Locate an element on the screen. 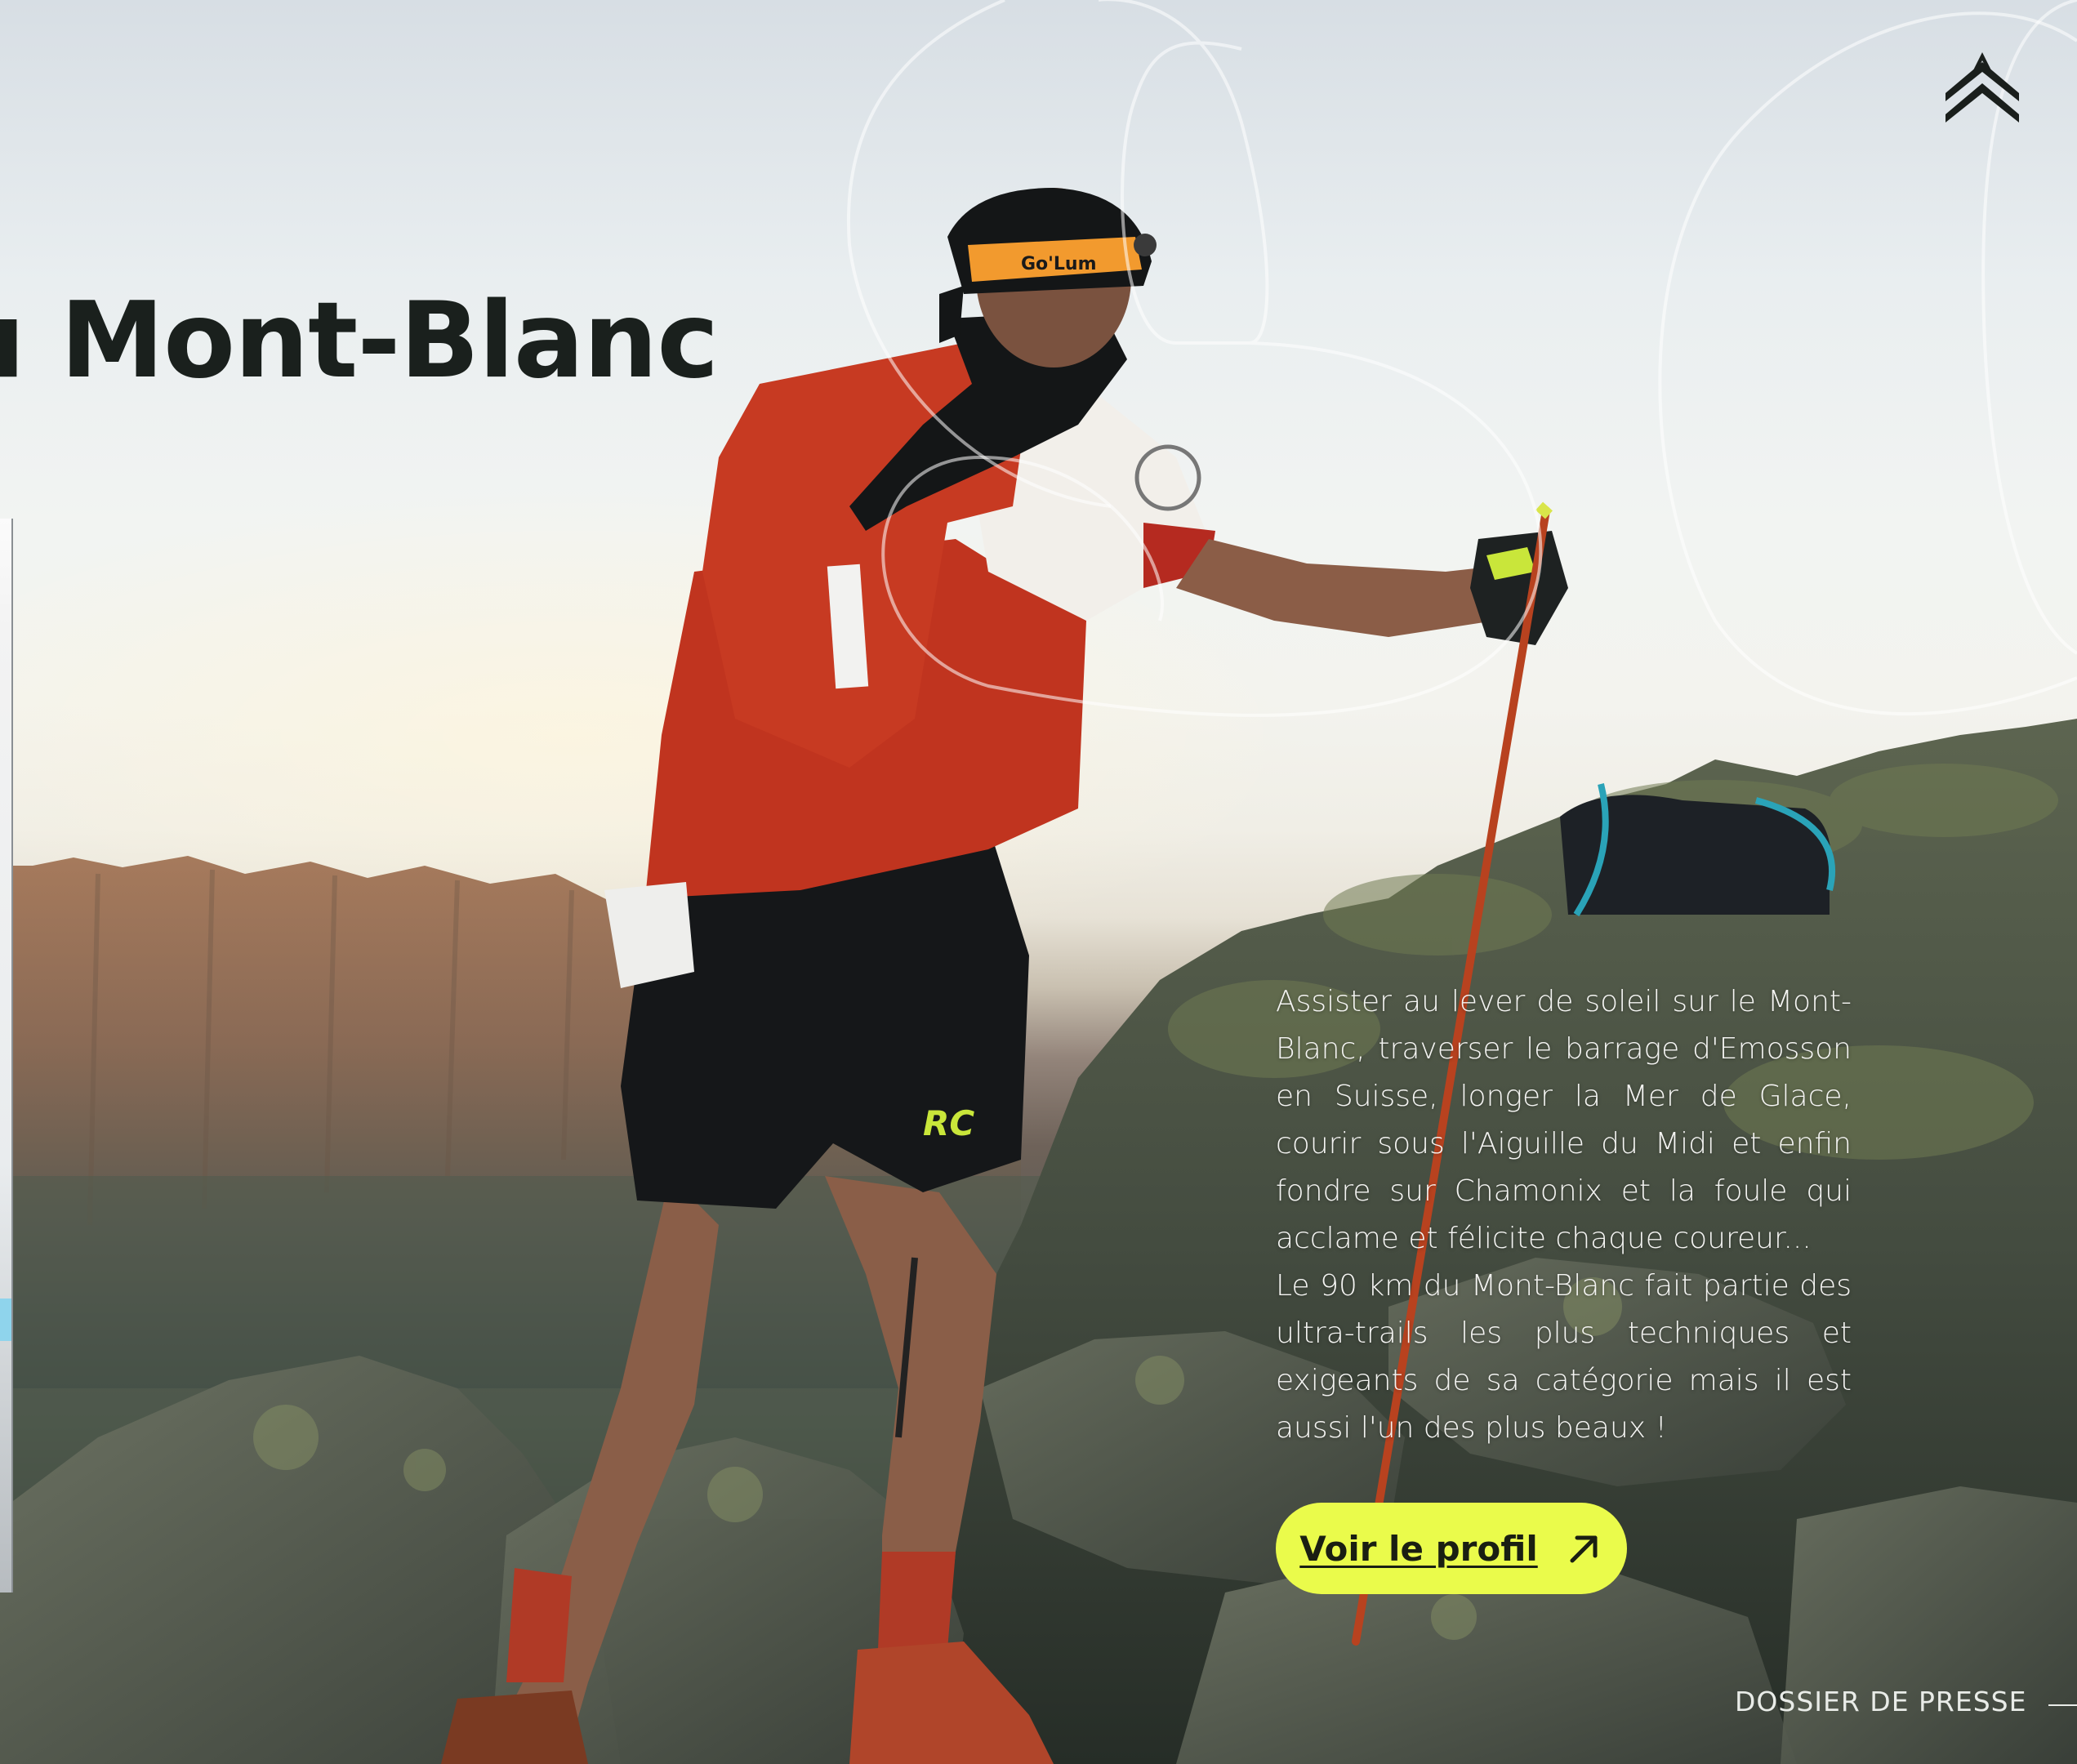 The image size is (2077, 1764). arrow-up-right-icon is located at coordinates (1584, 1549).